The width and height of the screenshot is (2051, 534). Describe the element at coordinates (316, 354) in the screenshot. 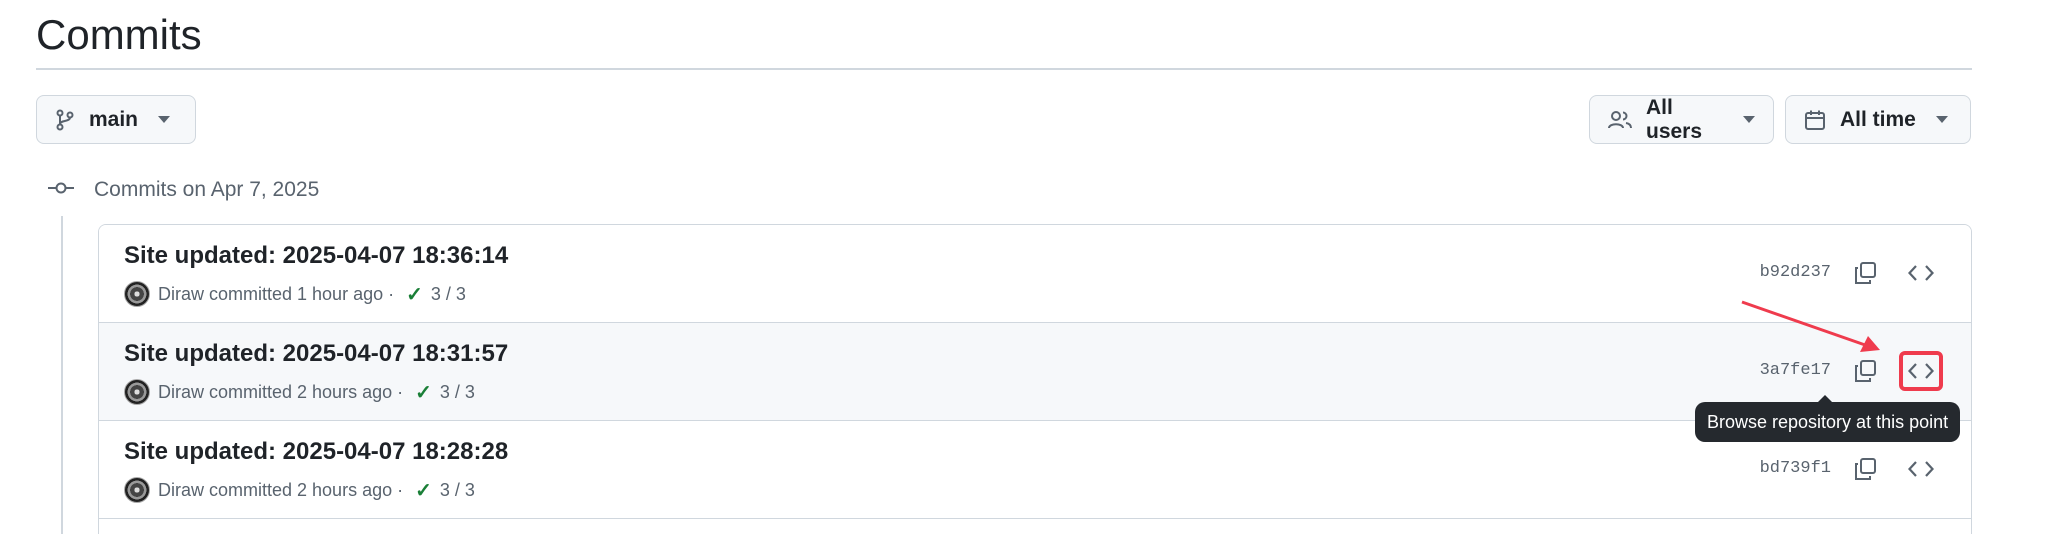

I see `commit-title-link: Site updated: 2025-04-07 18:31:57` at that location.